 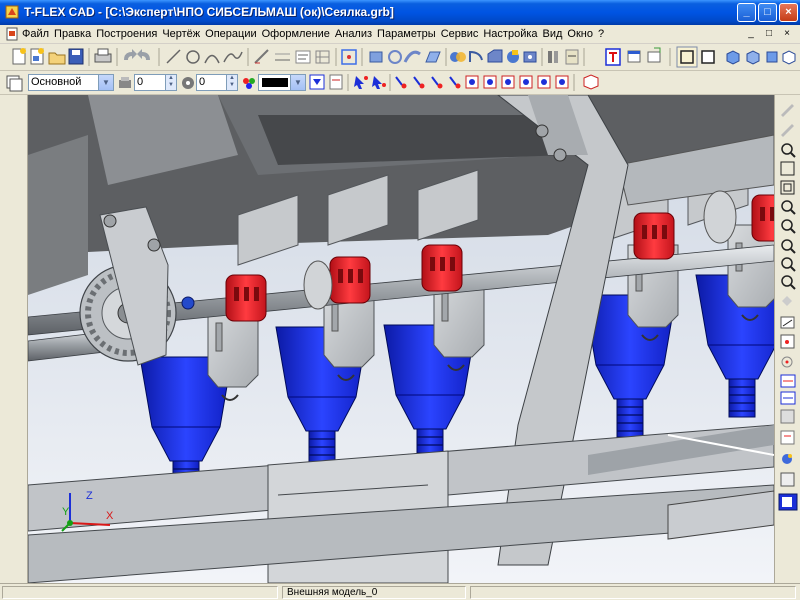 What do you see at coordinates (303, 57) in the screenshot?
I see `text-icon` at bounding box center [303, 57].